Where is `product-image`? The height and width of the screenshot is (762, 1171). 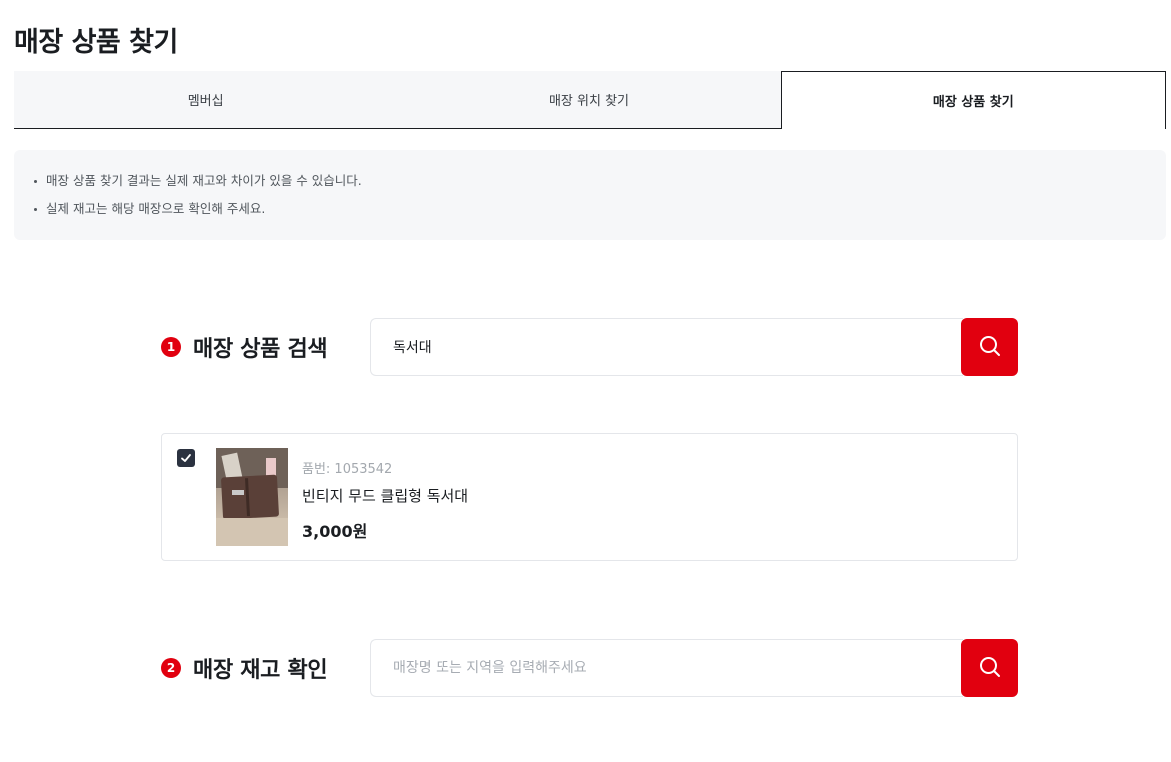 product-image is located at coordinates (252, 497).